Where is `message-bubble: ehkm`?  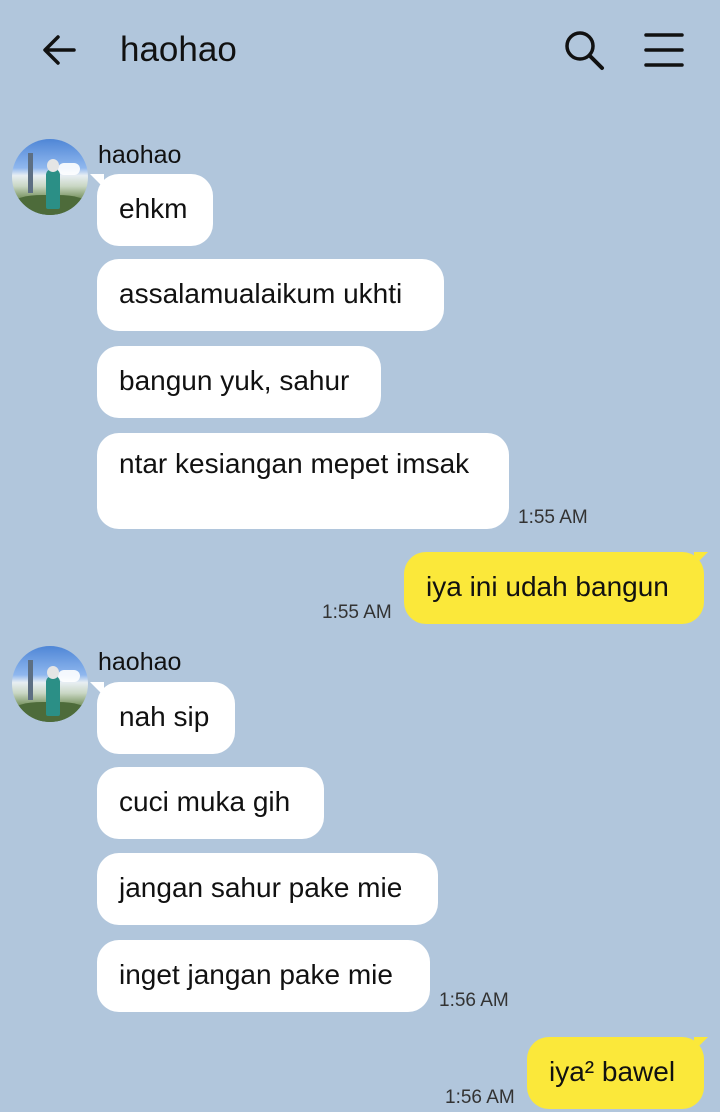
message-bubble: ehkm is located at coordinates (155, 210).